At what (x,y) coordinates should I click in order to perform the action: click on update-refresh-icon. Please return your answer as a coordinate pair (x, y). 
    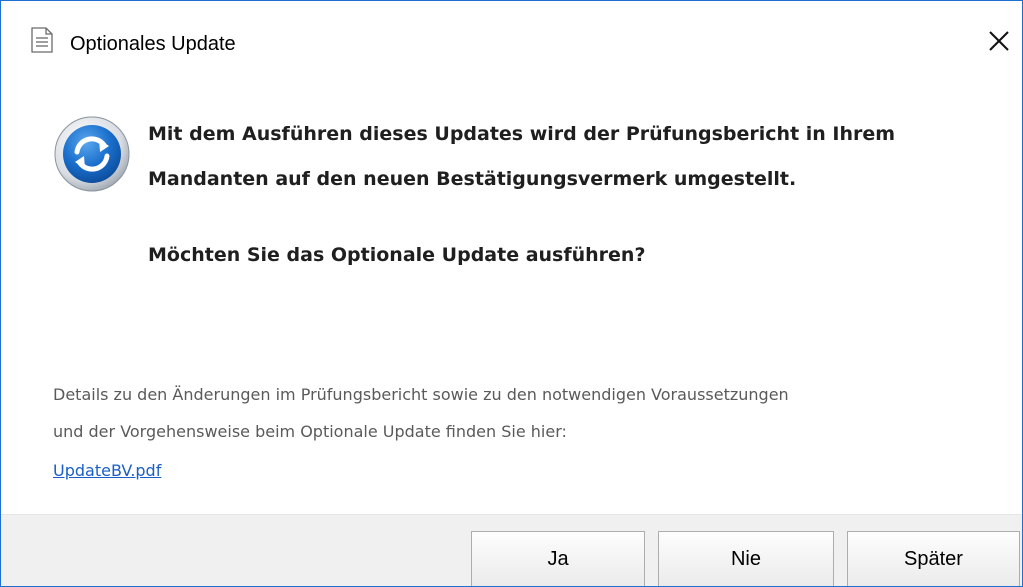
    Looking at the image, I should click on (92, 154).